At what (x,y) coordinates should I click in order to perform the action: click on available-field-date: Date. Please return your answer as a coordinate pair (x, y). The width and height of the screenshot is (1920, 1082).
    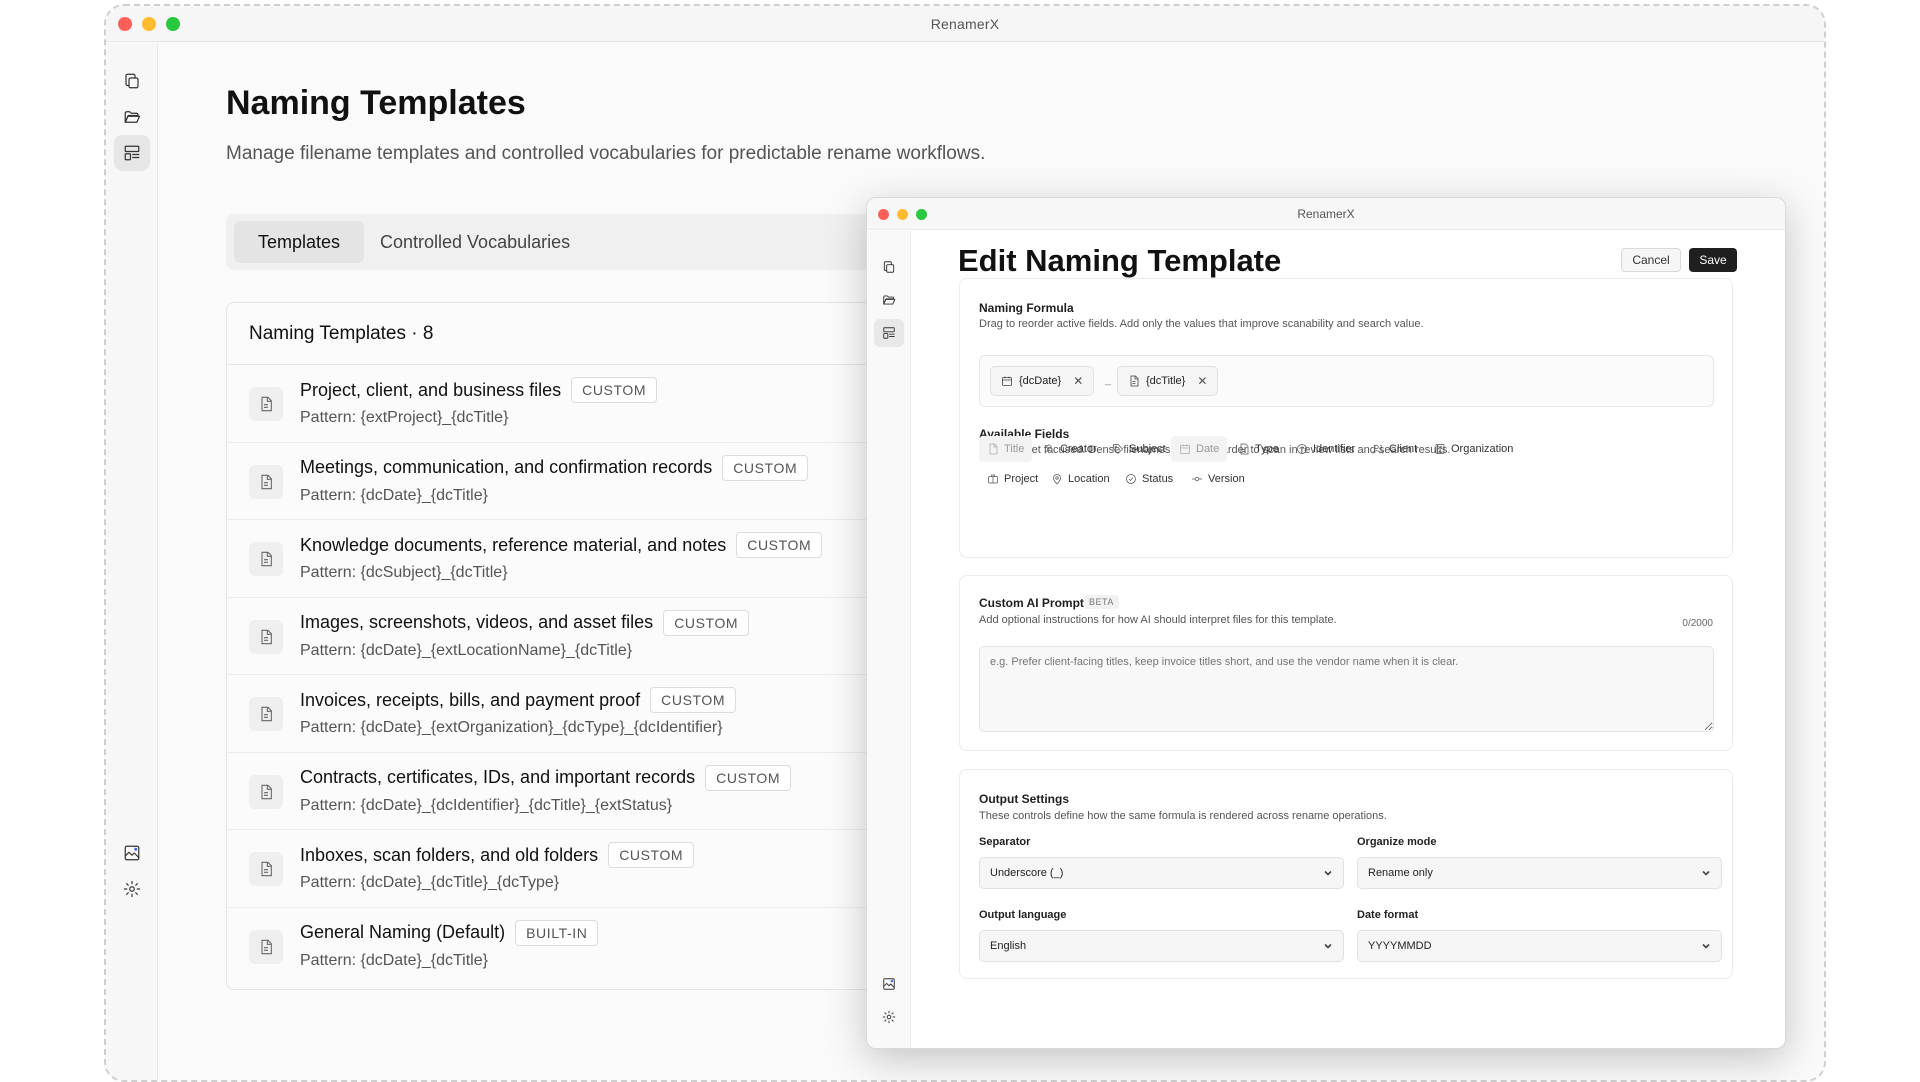
    Looking at the image, I should click on (1199, 449).